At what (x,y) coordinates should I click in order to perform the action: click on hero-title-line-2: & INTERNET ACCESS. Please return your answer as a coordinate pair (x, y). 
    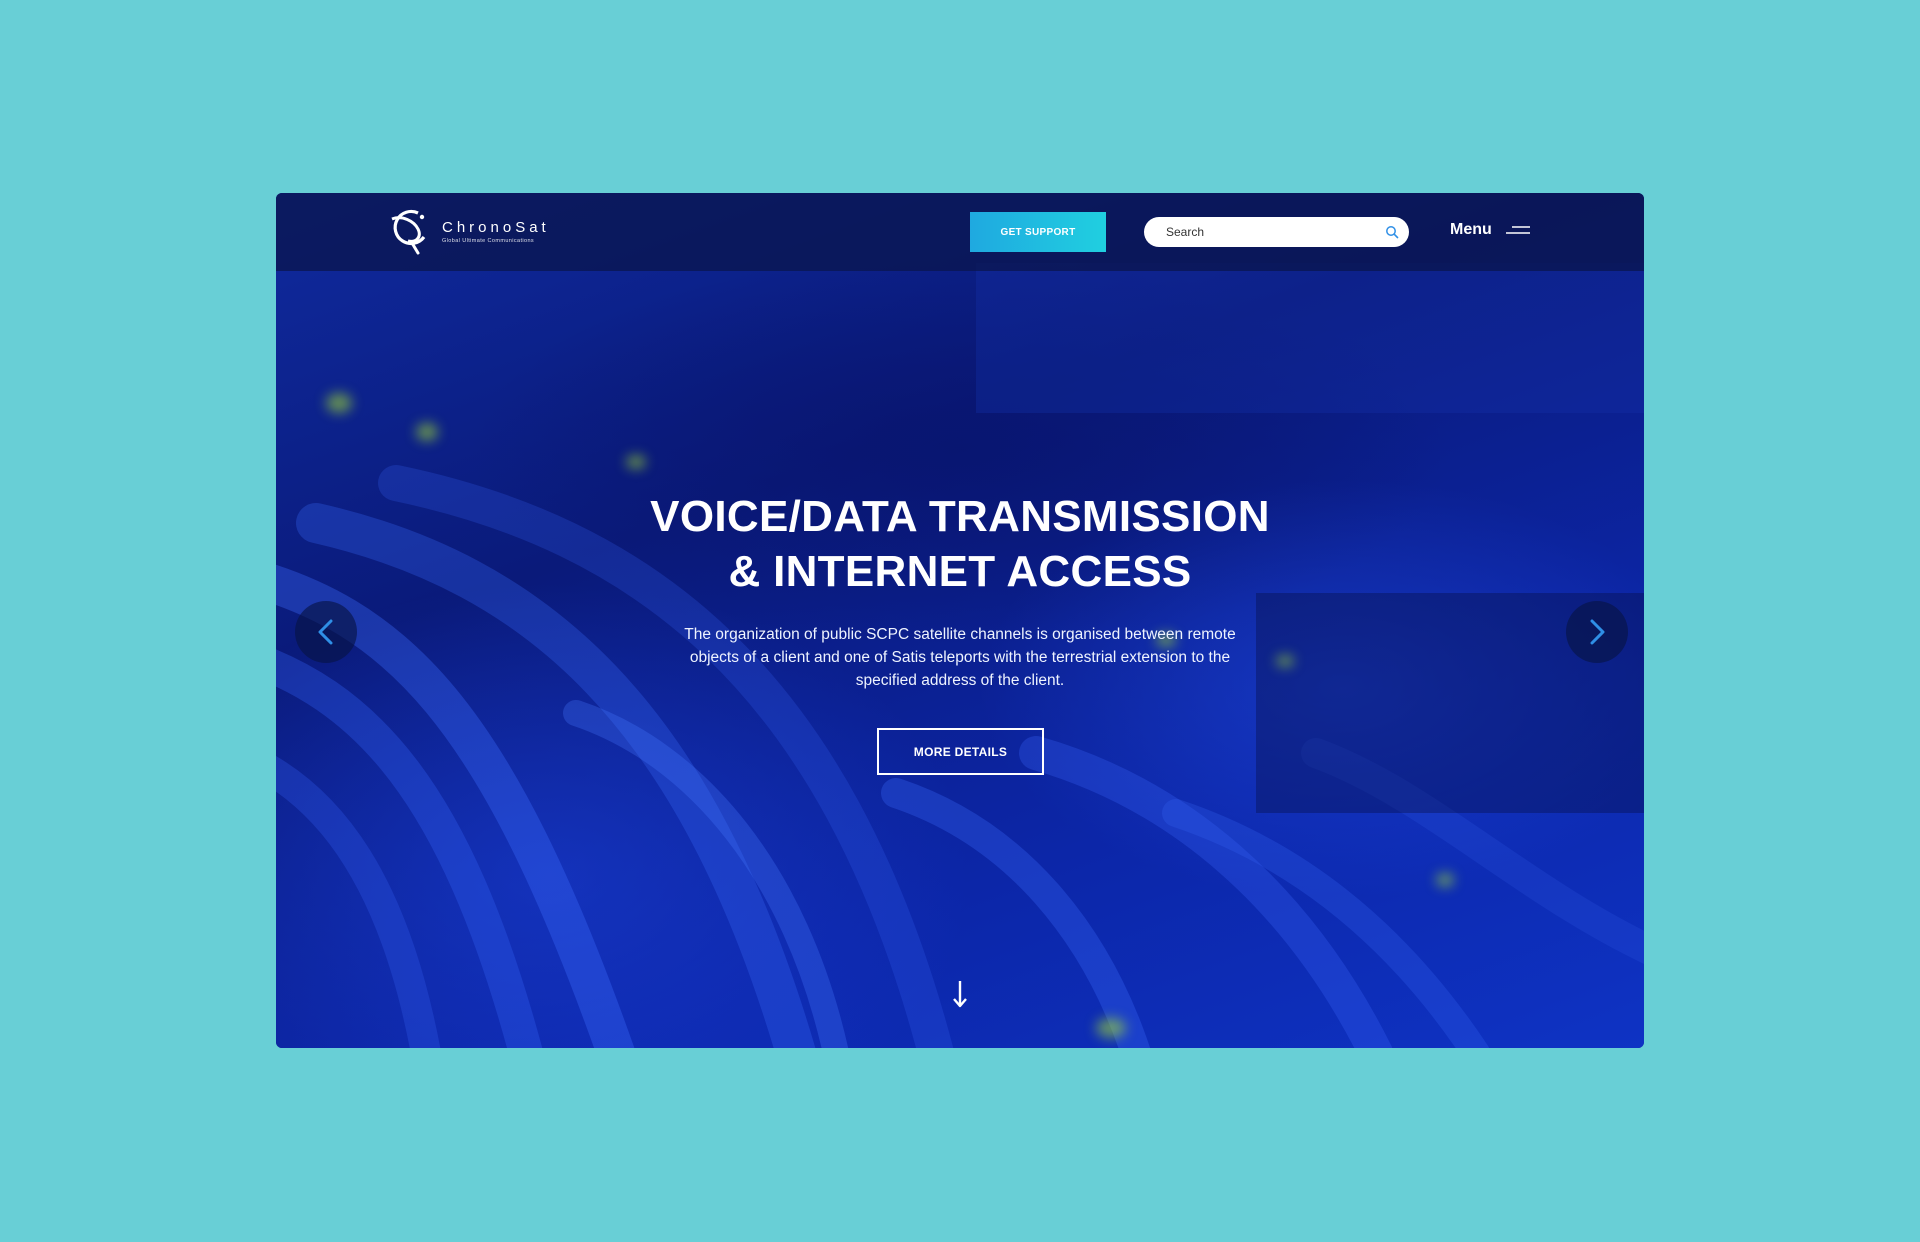
    Looking at the image, I should click on (960, 571).